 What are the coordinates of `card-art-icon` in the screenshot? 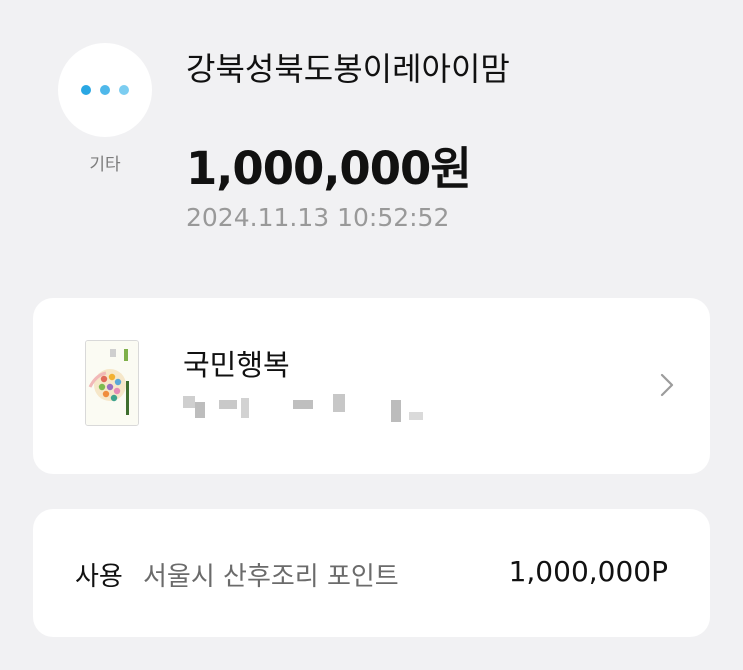 It's located at (112, 383).